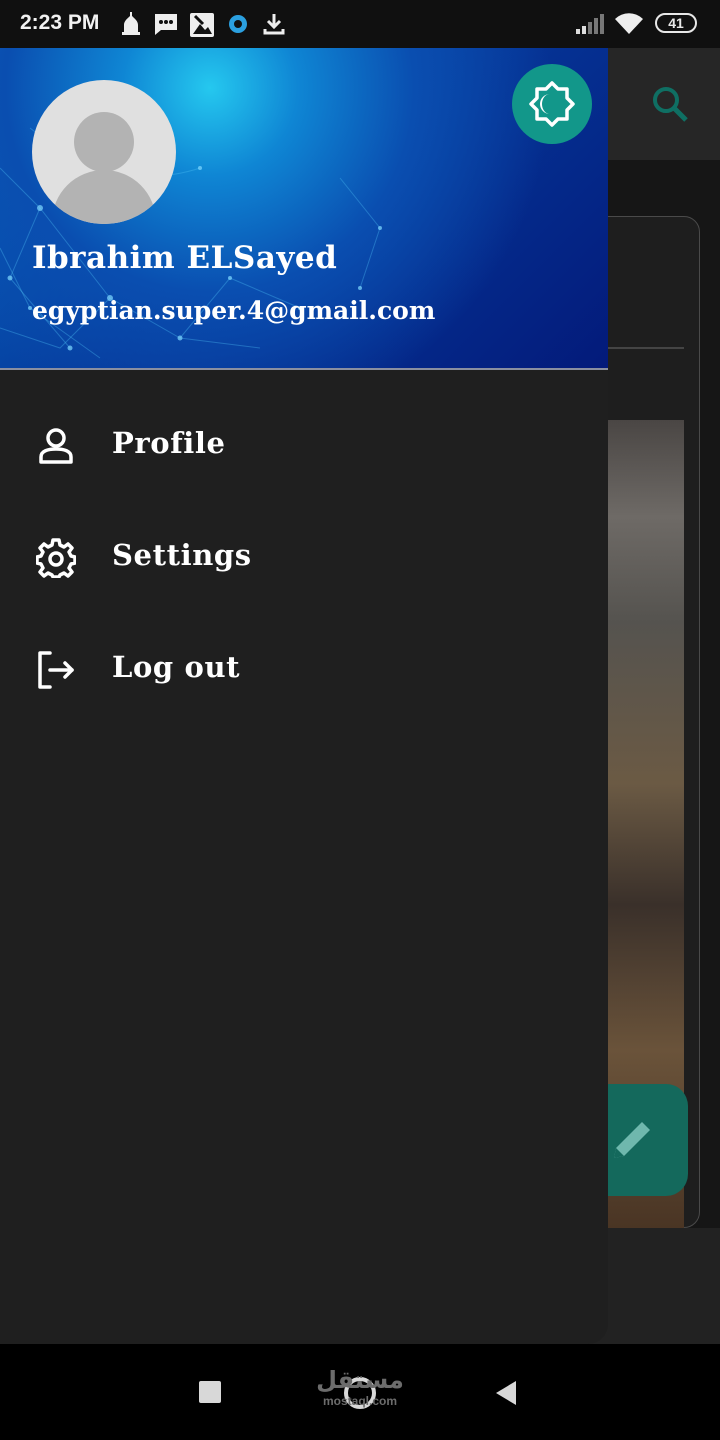 Image resolution: width=720 pixels, height=1440 pixels. What do you see at coordinates (56, 446) in the screenshot?
I see `person-icon` at bounding box center [56, 446].